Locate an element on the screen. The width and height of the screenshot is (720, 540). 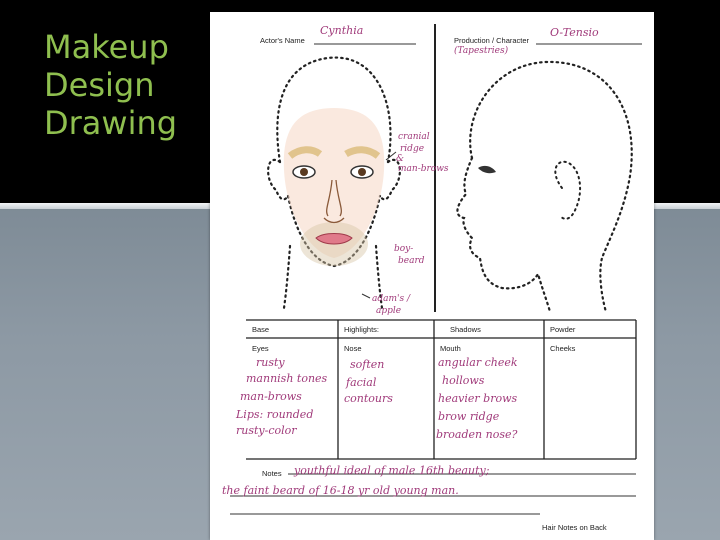
table-header-powder: Powder is located at coordinates (563, 329).